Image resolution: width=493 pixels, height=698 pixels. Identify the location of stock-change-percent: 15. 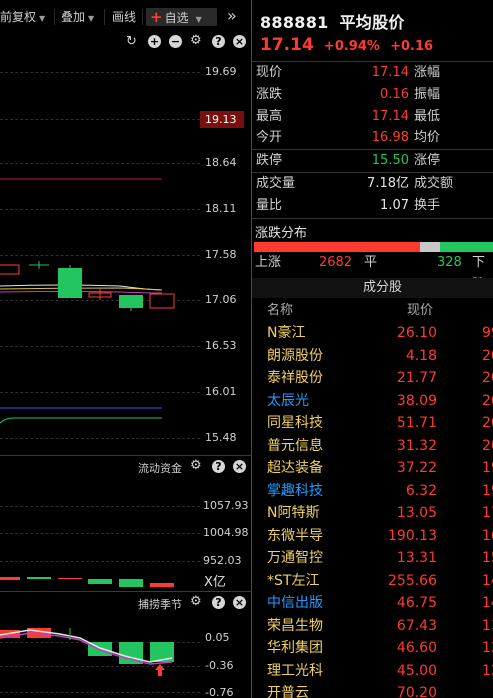
(487, 558).